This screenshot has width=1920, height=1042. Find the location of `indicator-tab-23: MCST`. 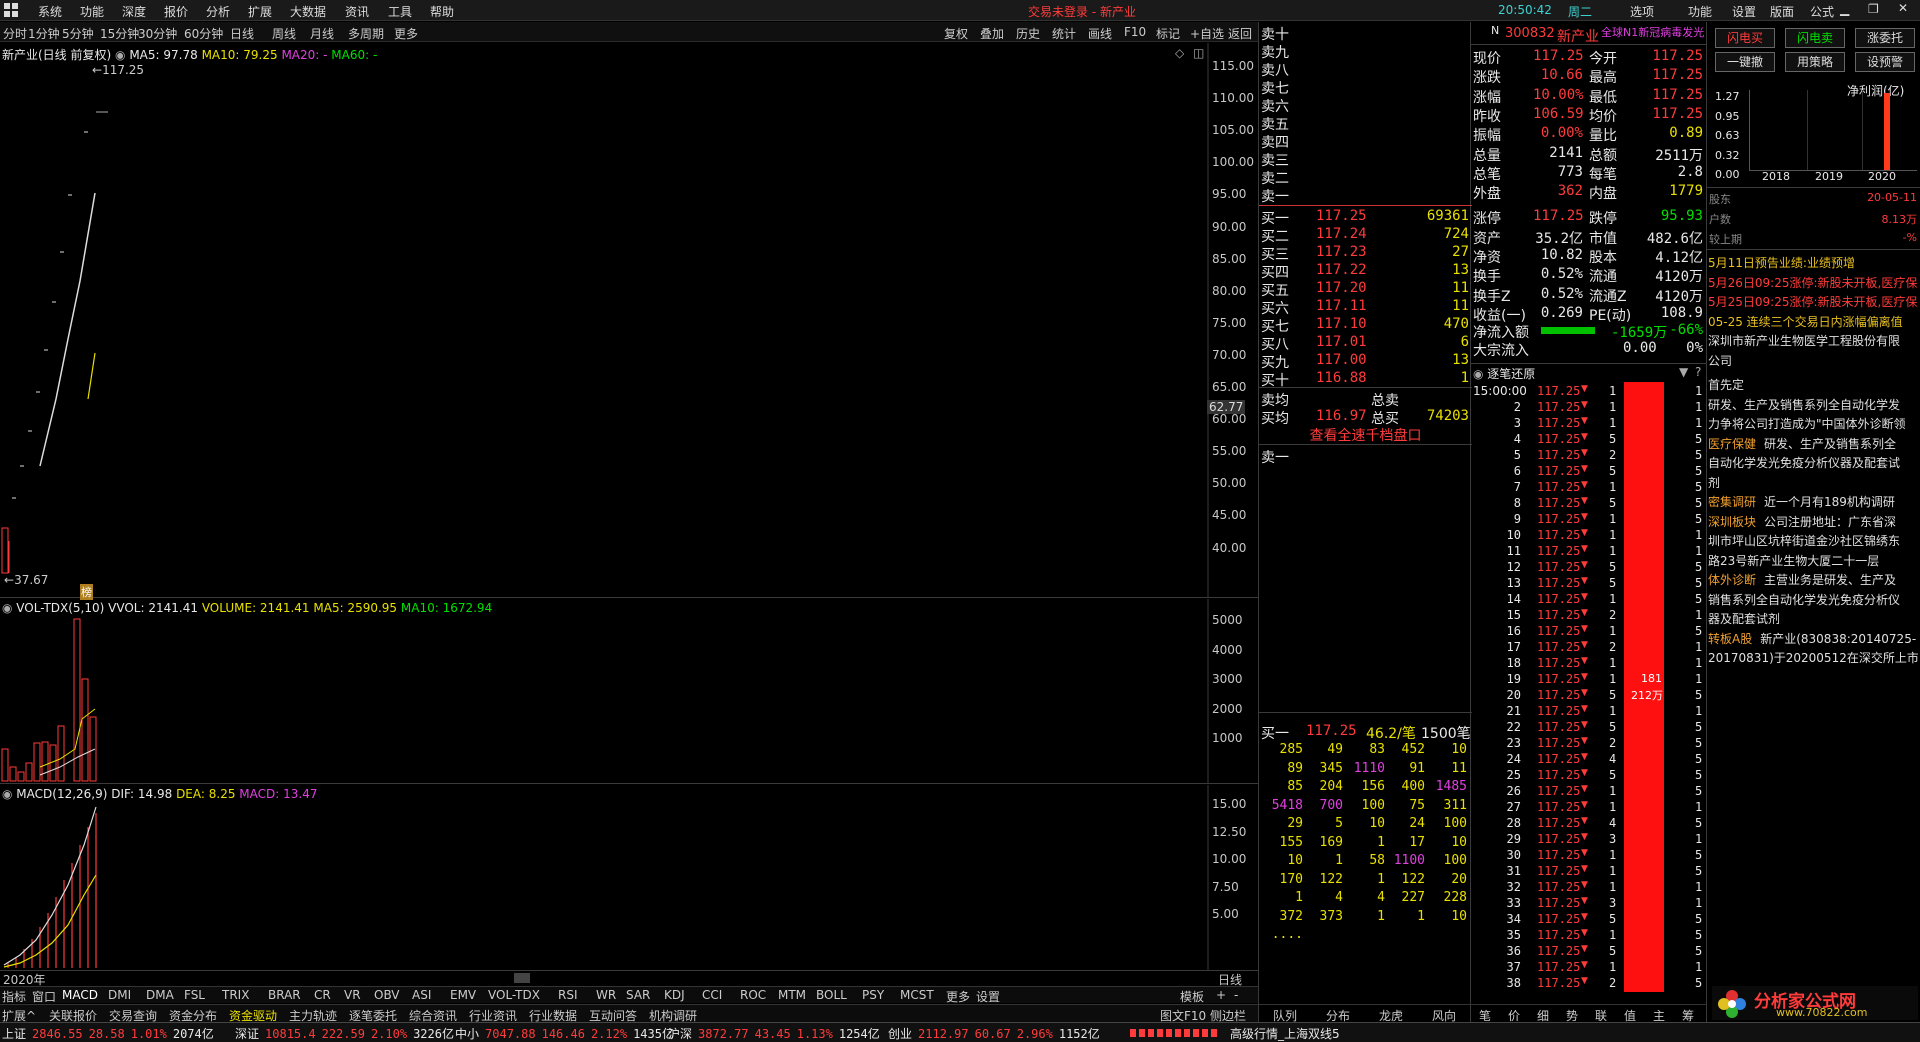

indicator-tab-23: MCST is located at coordinates (917, 995).